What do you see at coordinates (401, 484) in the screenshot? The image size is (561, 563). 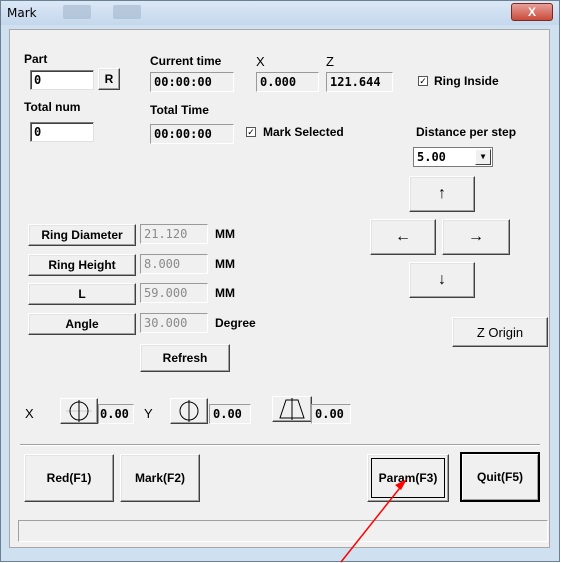 I see `arrow-head-icon` at bounding box center [401, 484].